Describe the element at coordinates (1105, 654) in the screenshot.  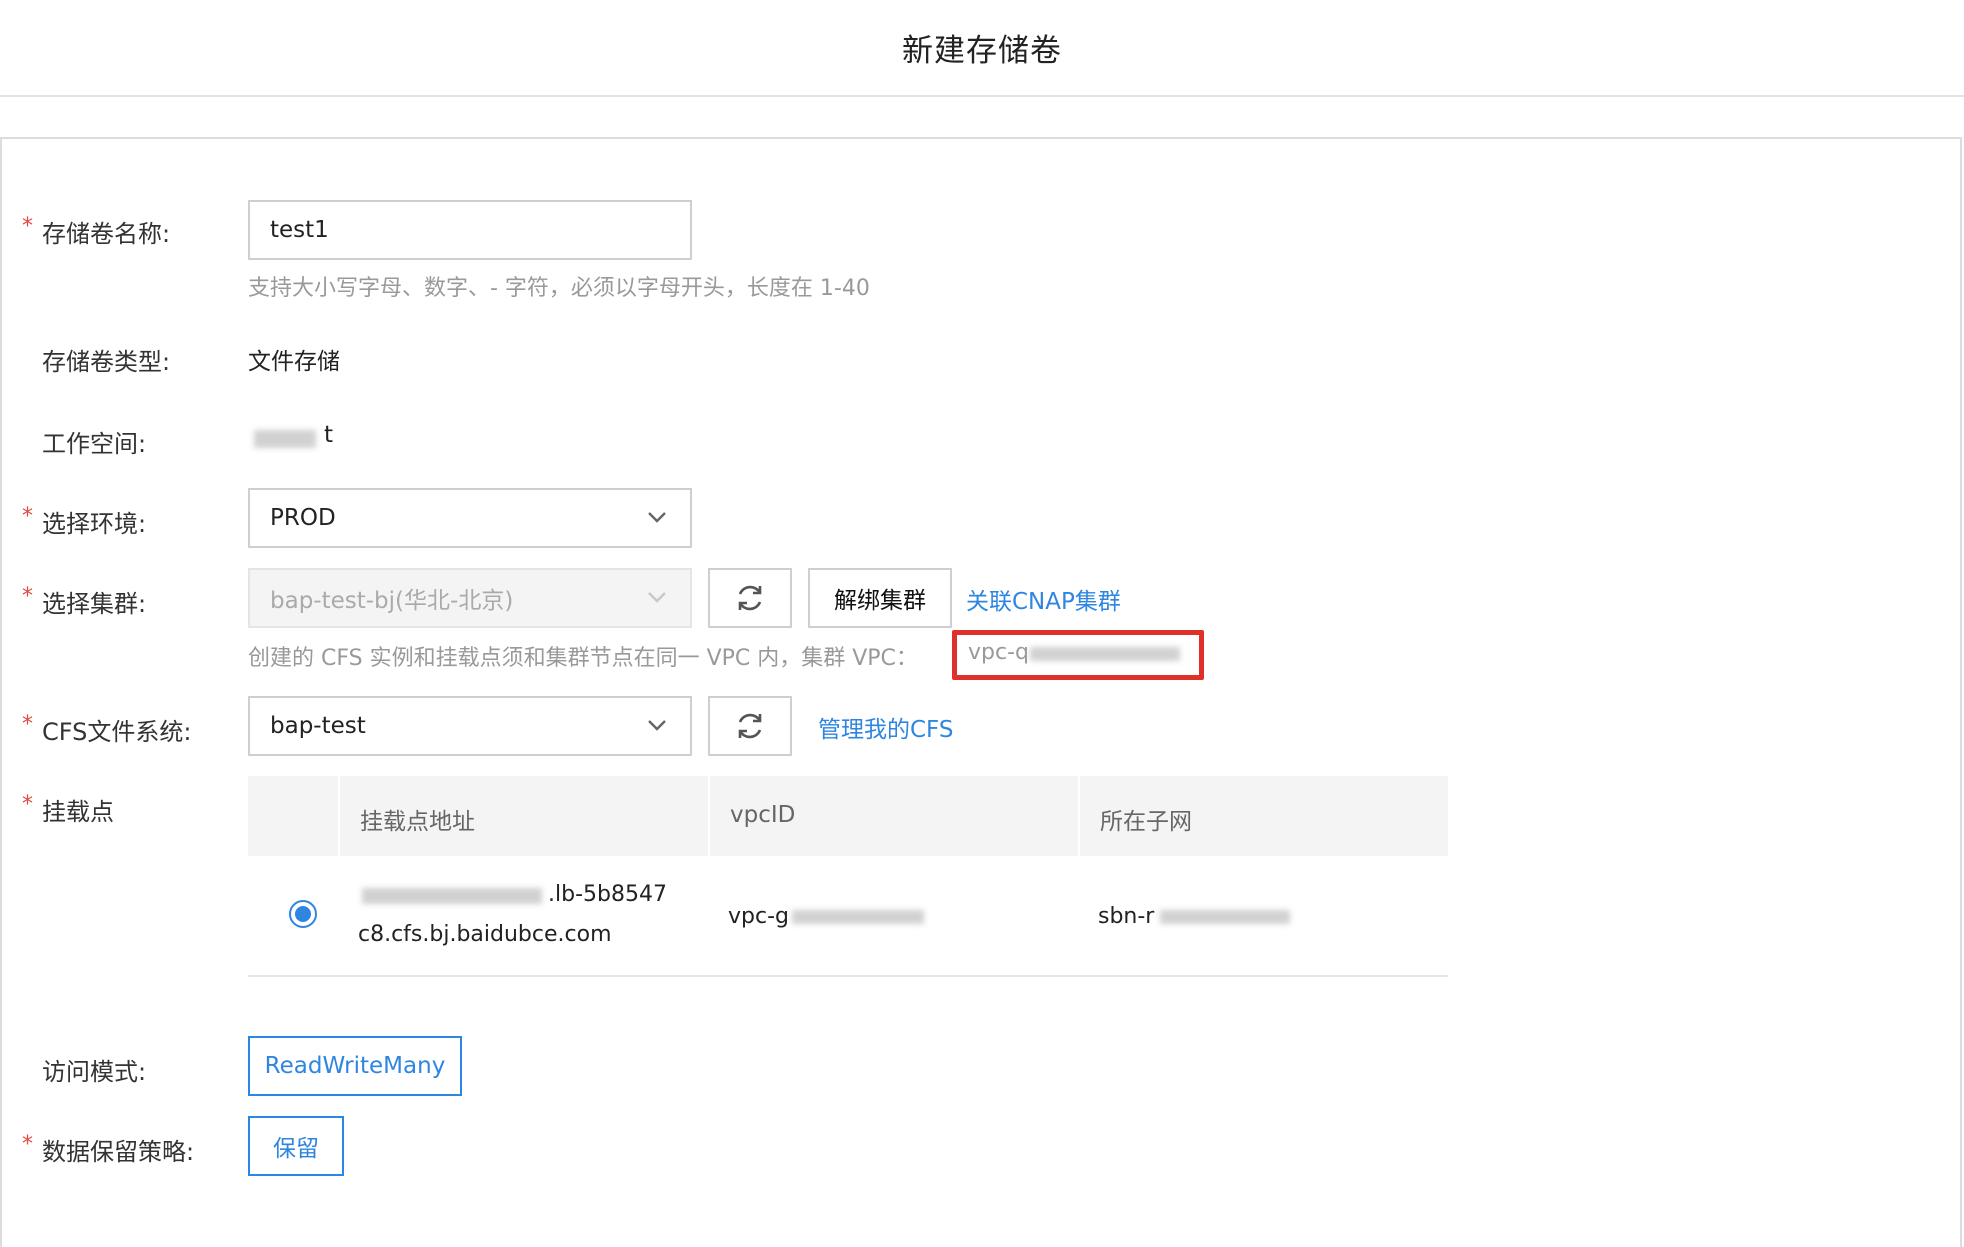
I see `redacted-vpc` at that location.